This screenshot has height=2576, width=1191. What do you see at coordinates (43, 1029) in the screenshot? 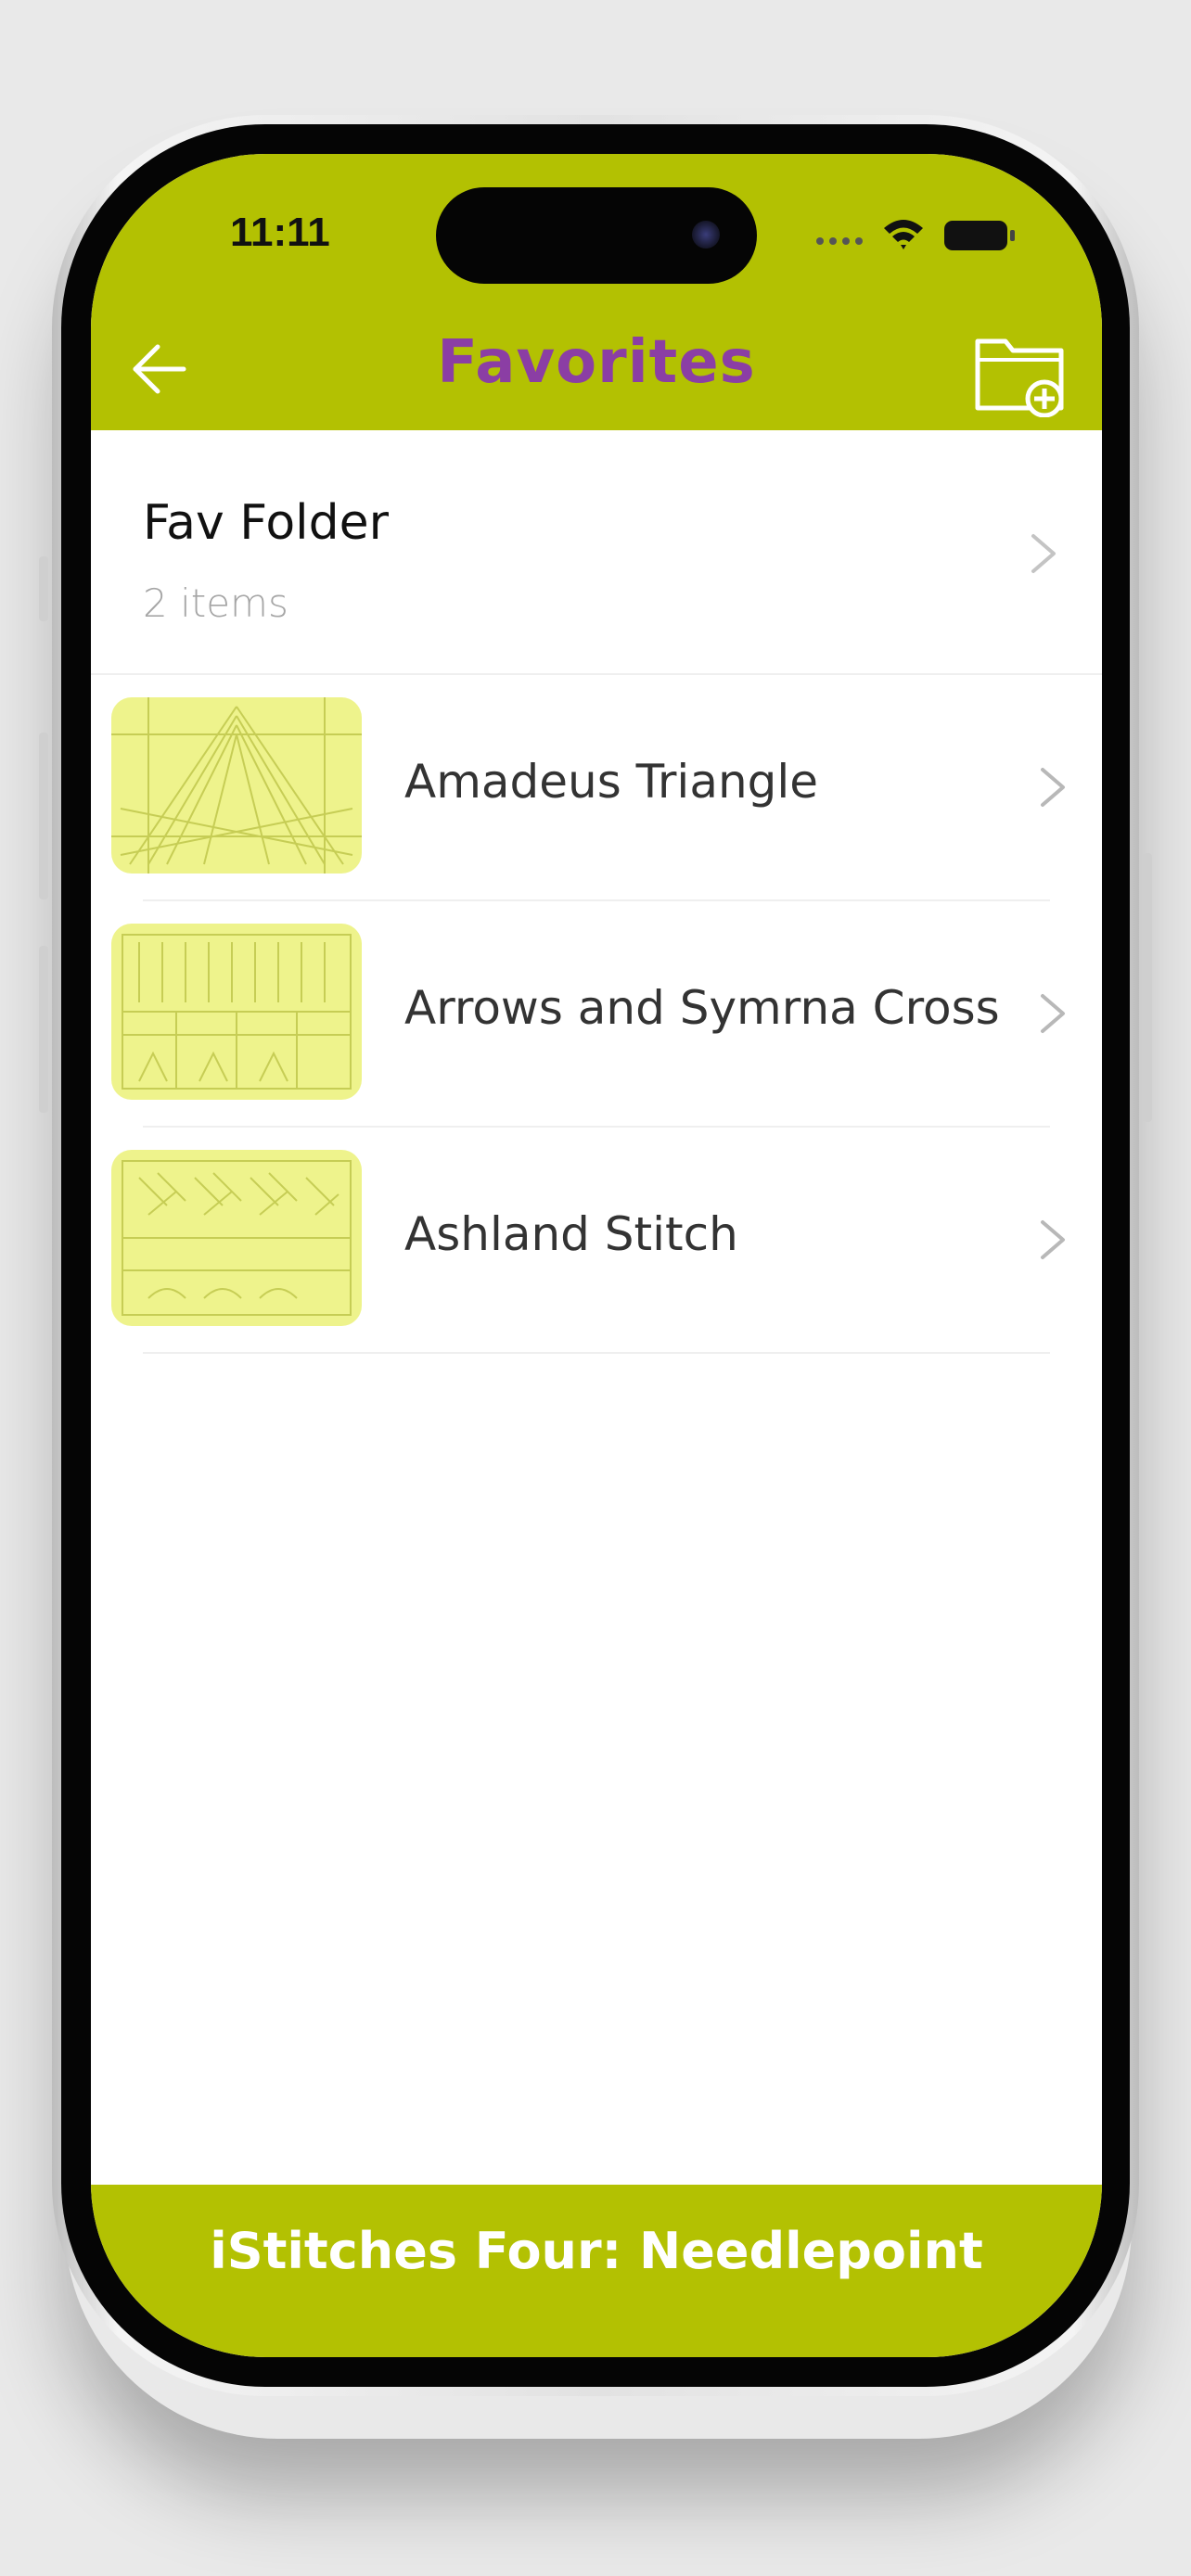
I see `volume-down-button` at bounding box center [43, 1029].